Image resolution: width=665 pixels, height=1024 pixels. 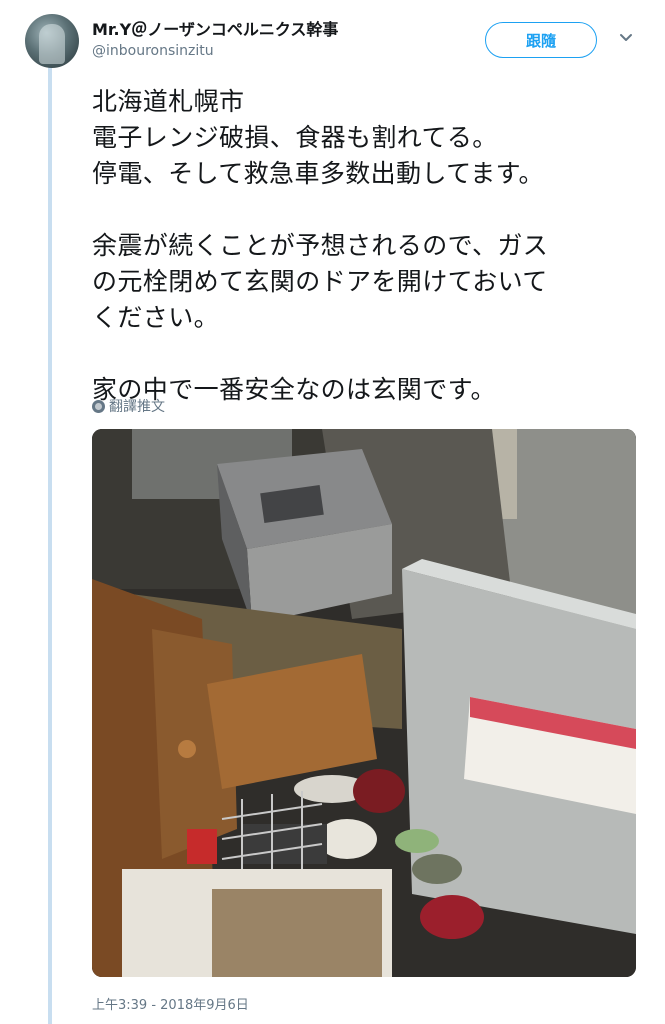 What do you see at coordinates (541, 40) in the screenshot?
I see `follow-button: 跟隨` at bounding box center [541, 40].